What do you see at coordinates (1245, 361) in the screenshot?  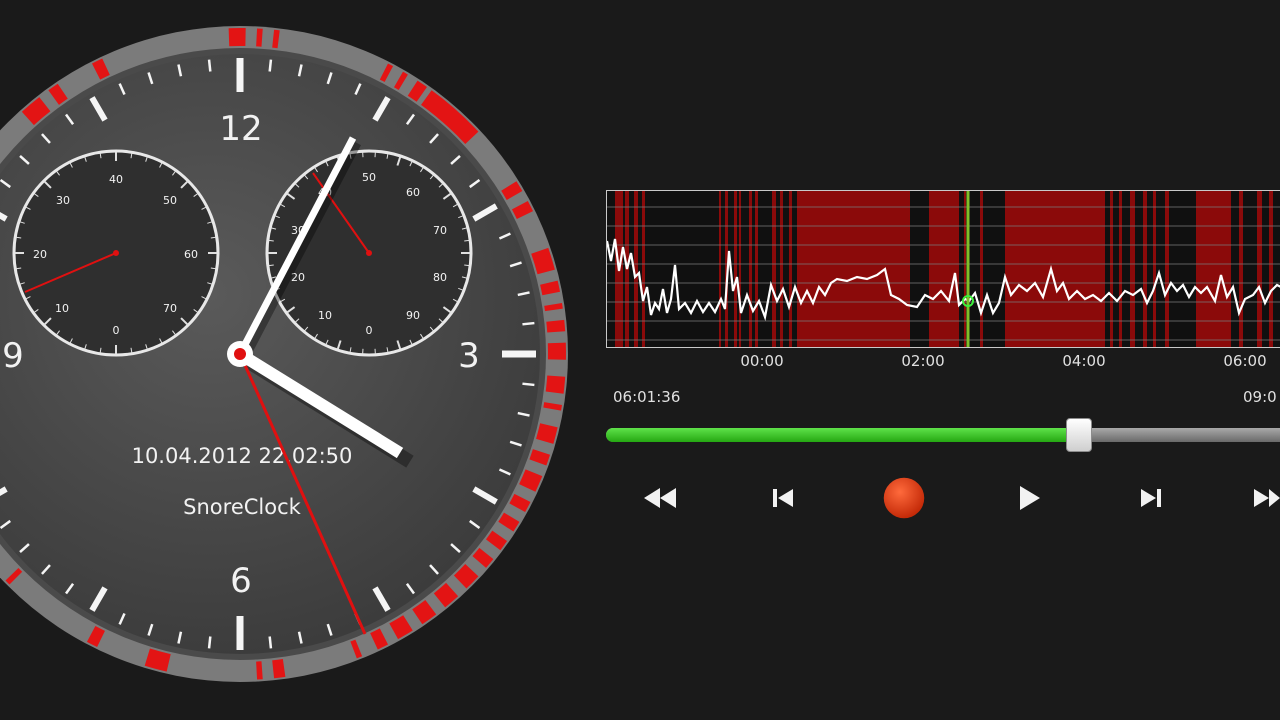 I see `time-label-0600: 06:00` at bounding box center [1245, 361].